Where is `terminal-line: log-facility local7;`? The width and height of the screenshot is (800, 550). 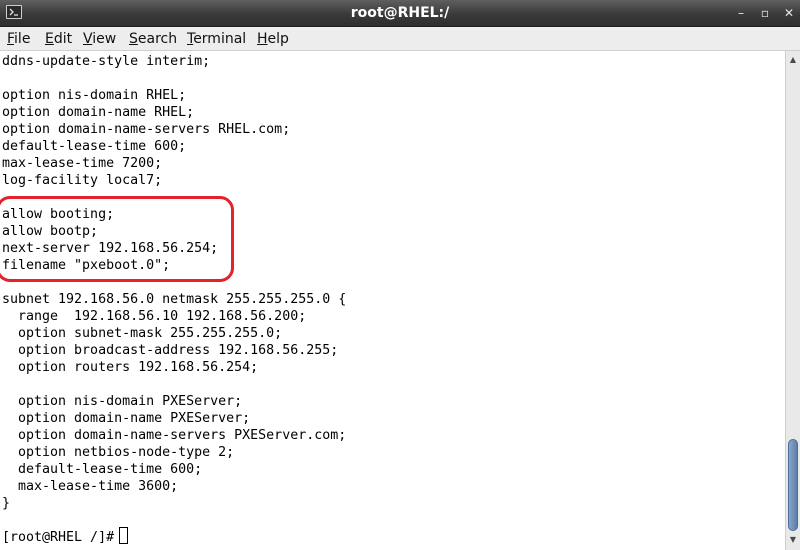 terminal-line: log-facility local7; is located at coordinates (82, 180).